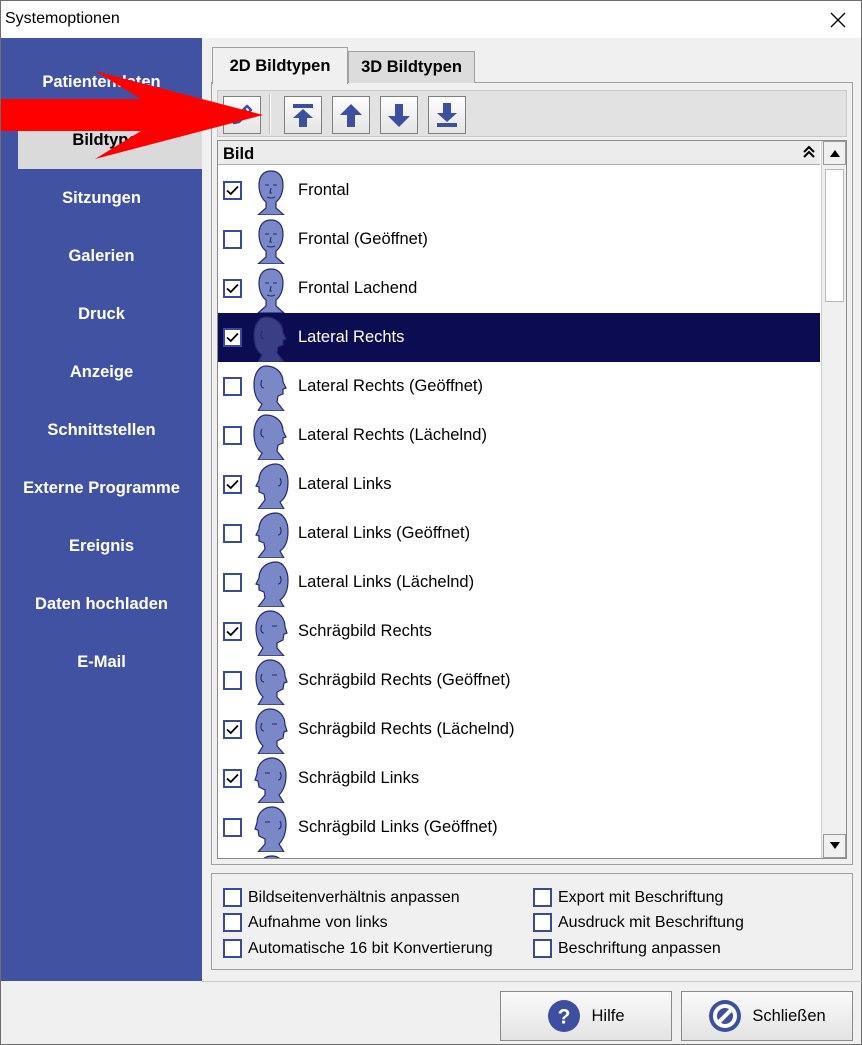 This screenshot has width=862, height=1045. I want to click on option-beschriftung-anpassen: Beschriftung anpassen, so click(627, 948).